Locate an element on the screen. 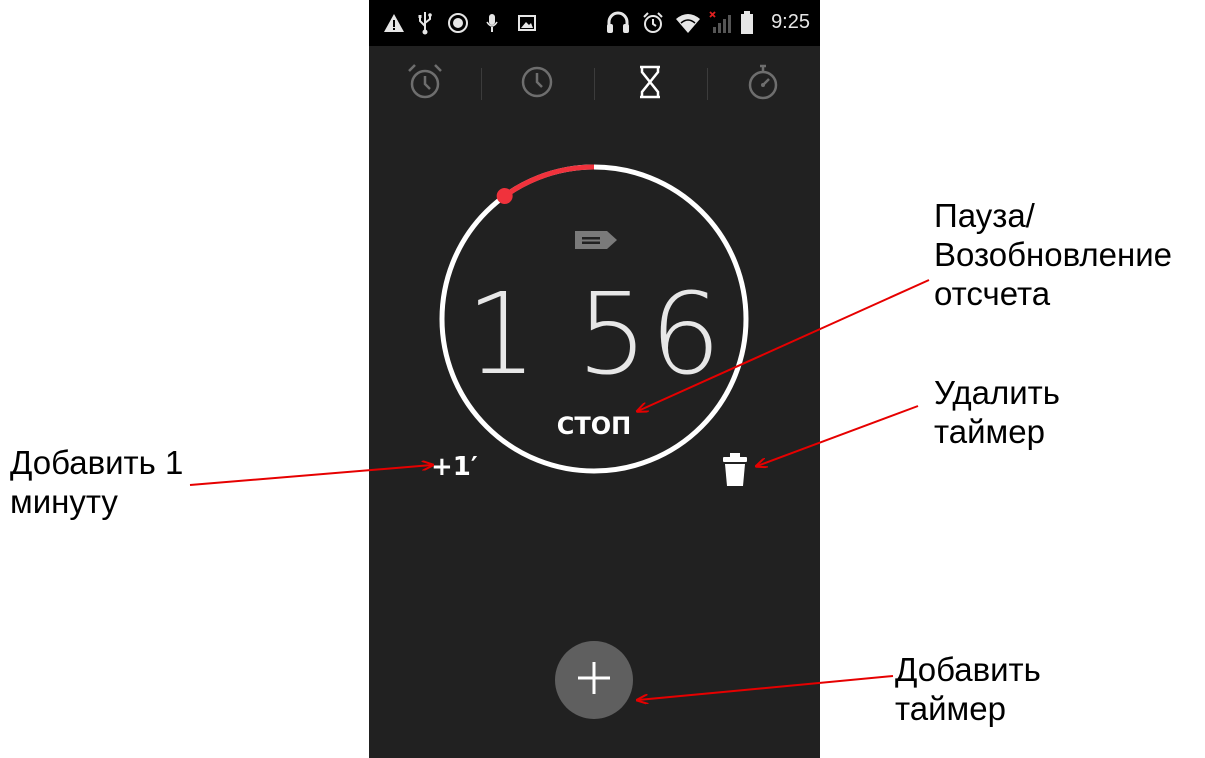  timer-remaining: 1 56 is located at coordinates (594, 335).